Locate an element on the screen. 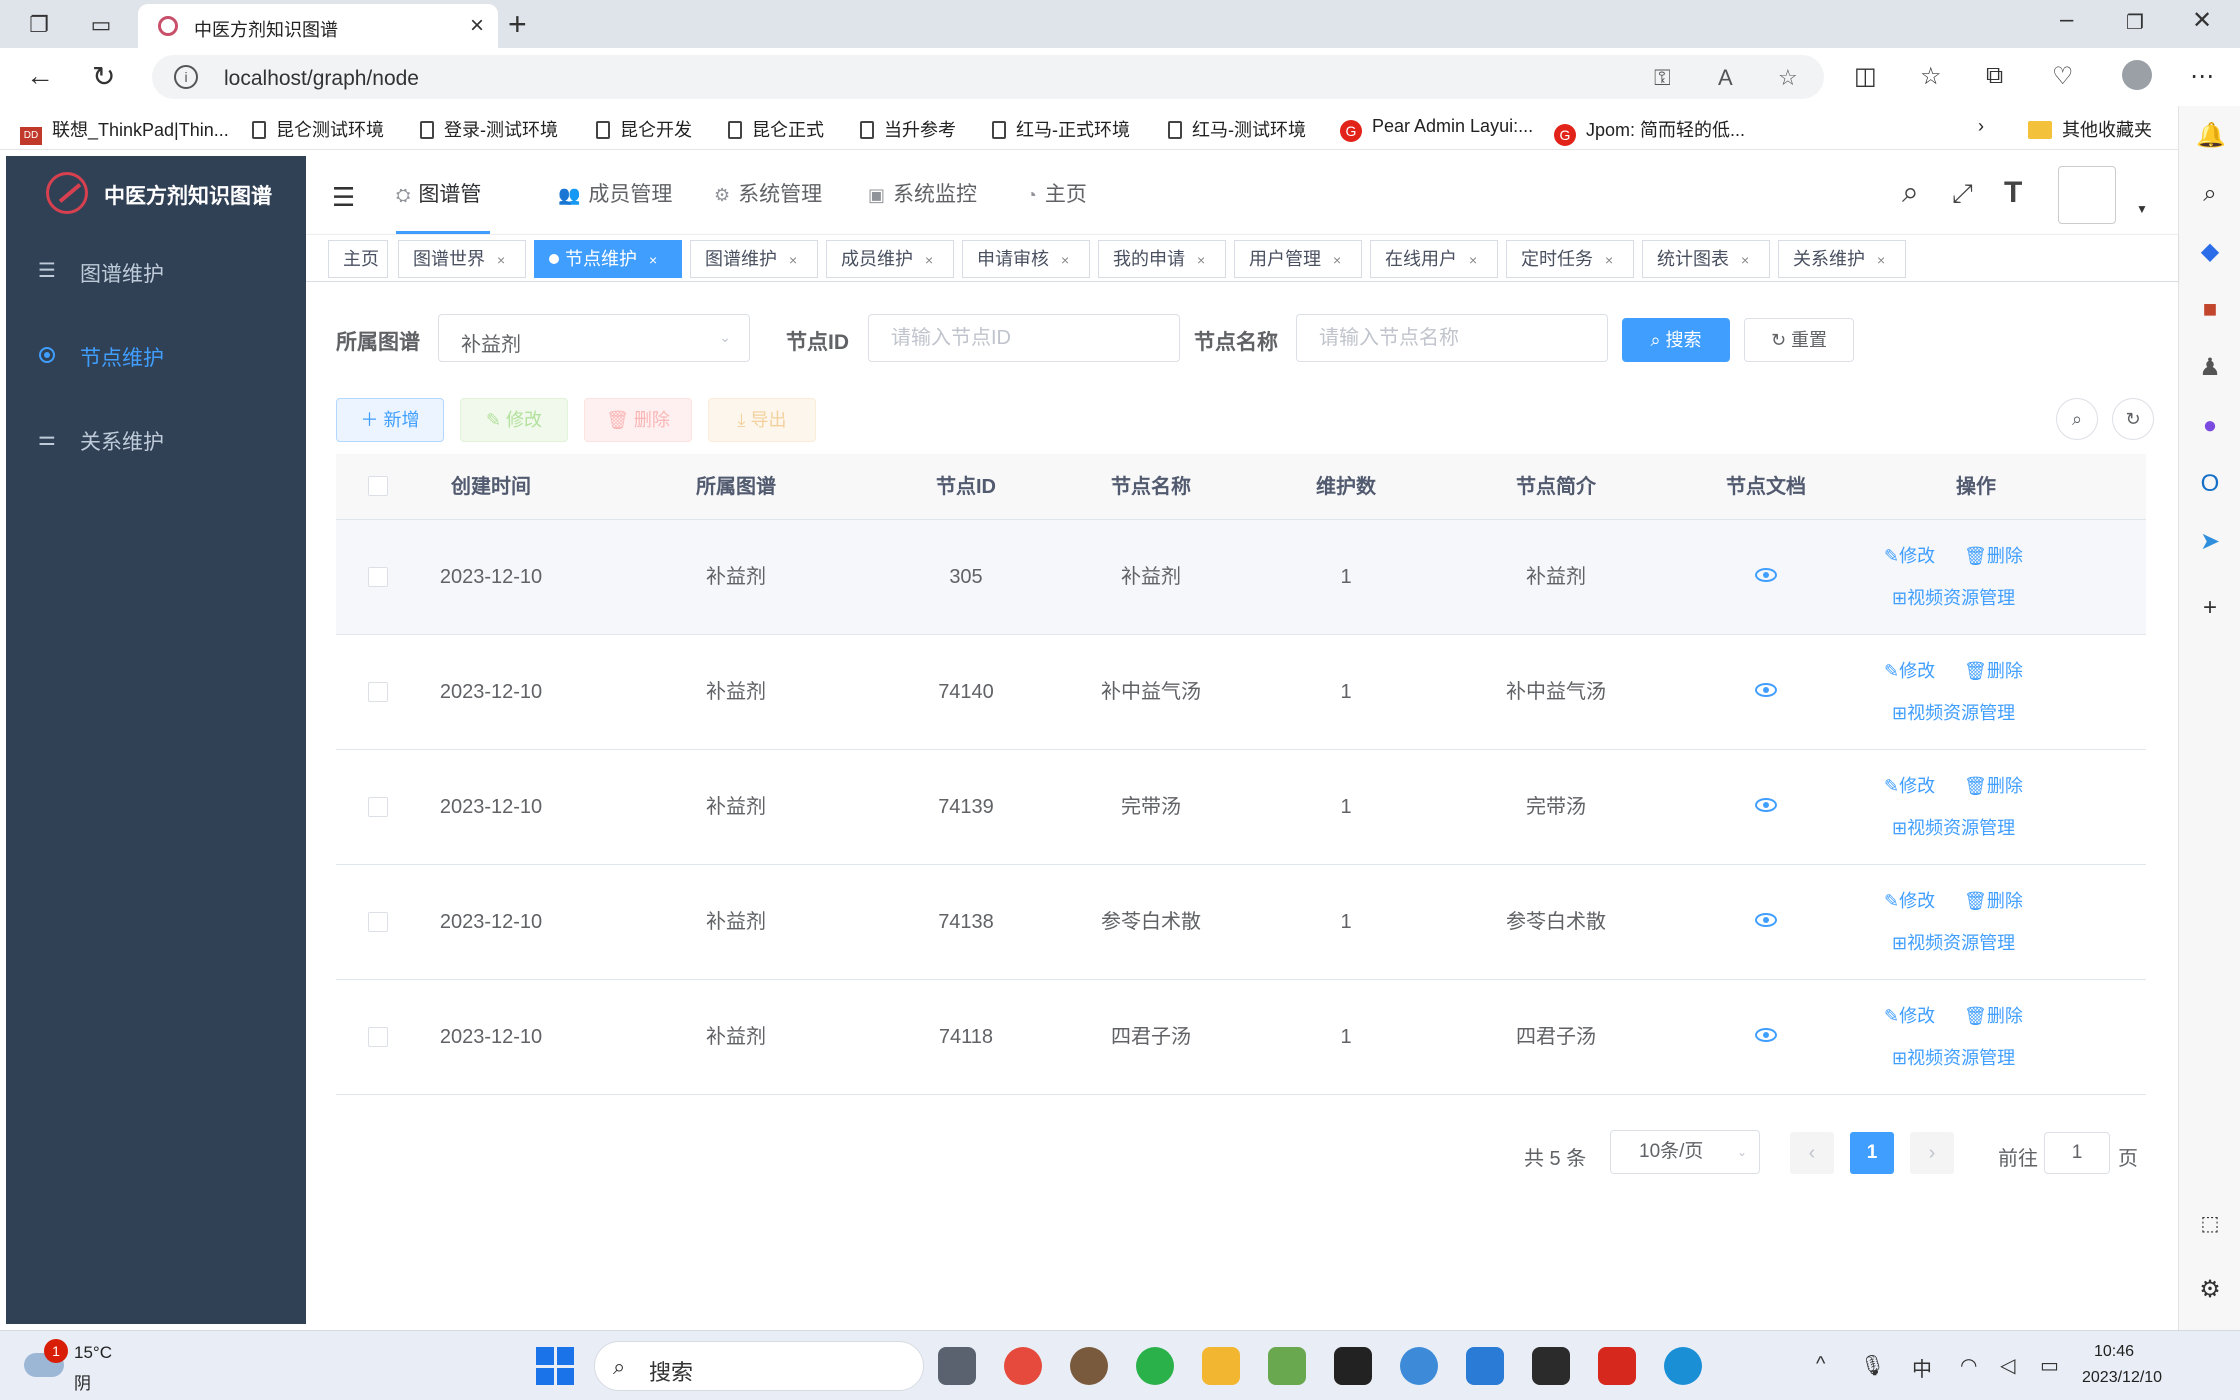 The width and height of the screenshot is (2240, 1400). tag-item: 主页 is located at coordinates (358, 259).